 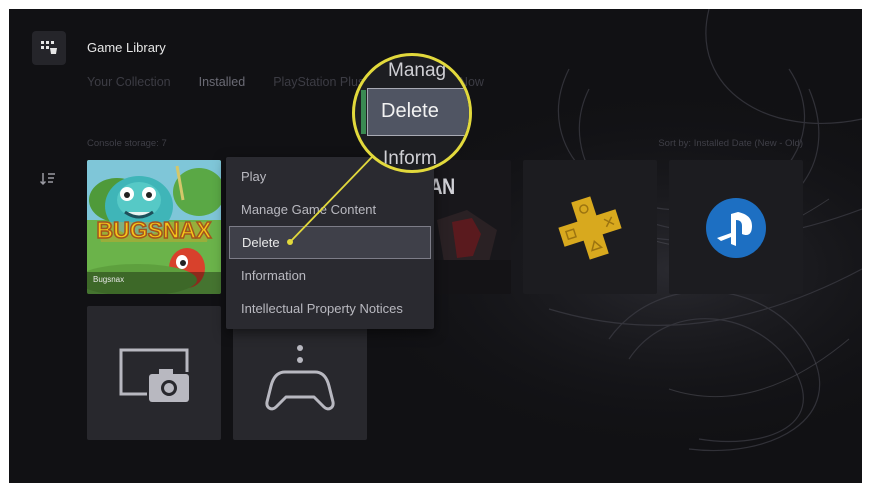 What do you see at coordinates (126, 47) in the screenshot?
I see `page-title: Game Library` at bounding box center [126, 47].